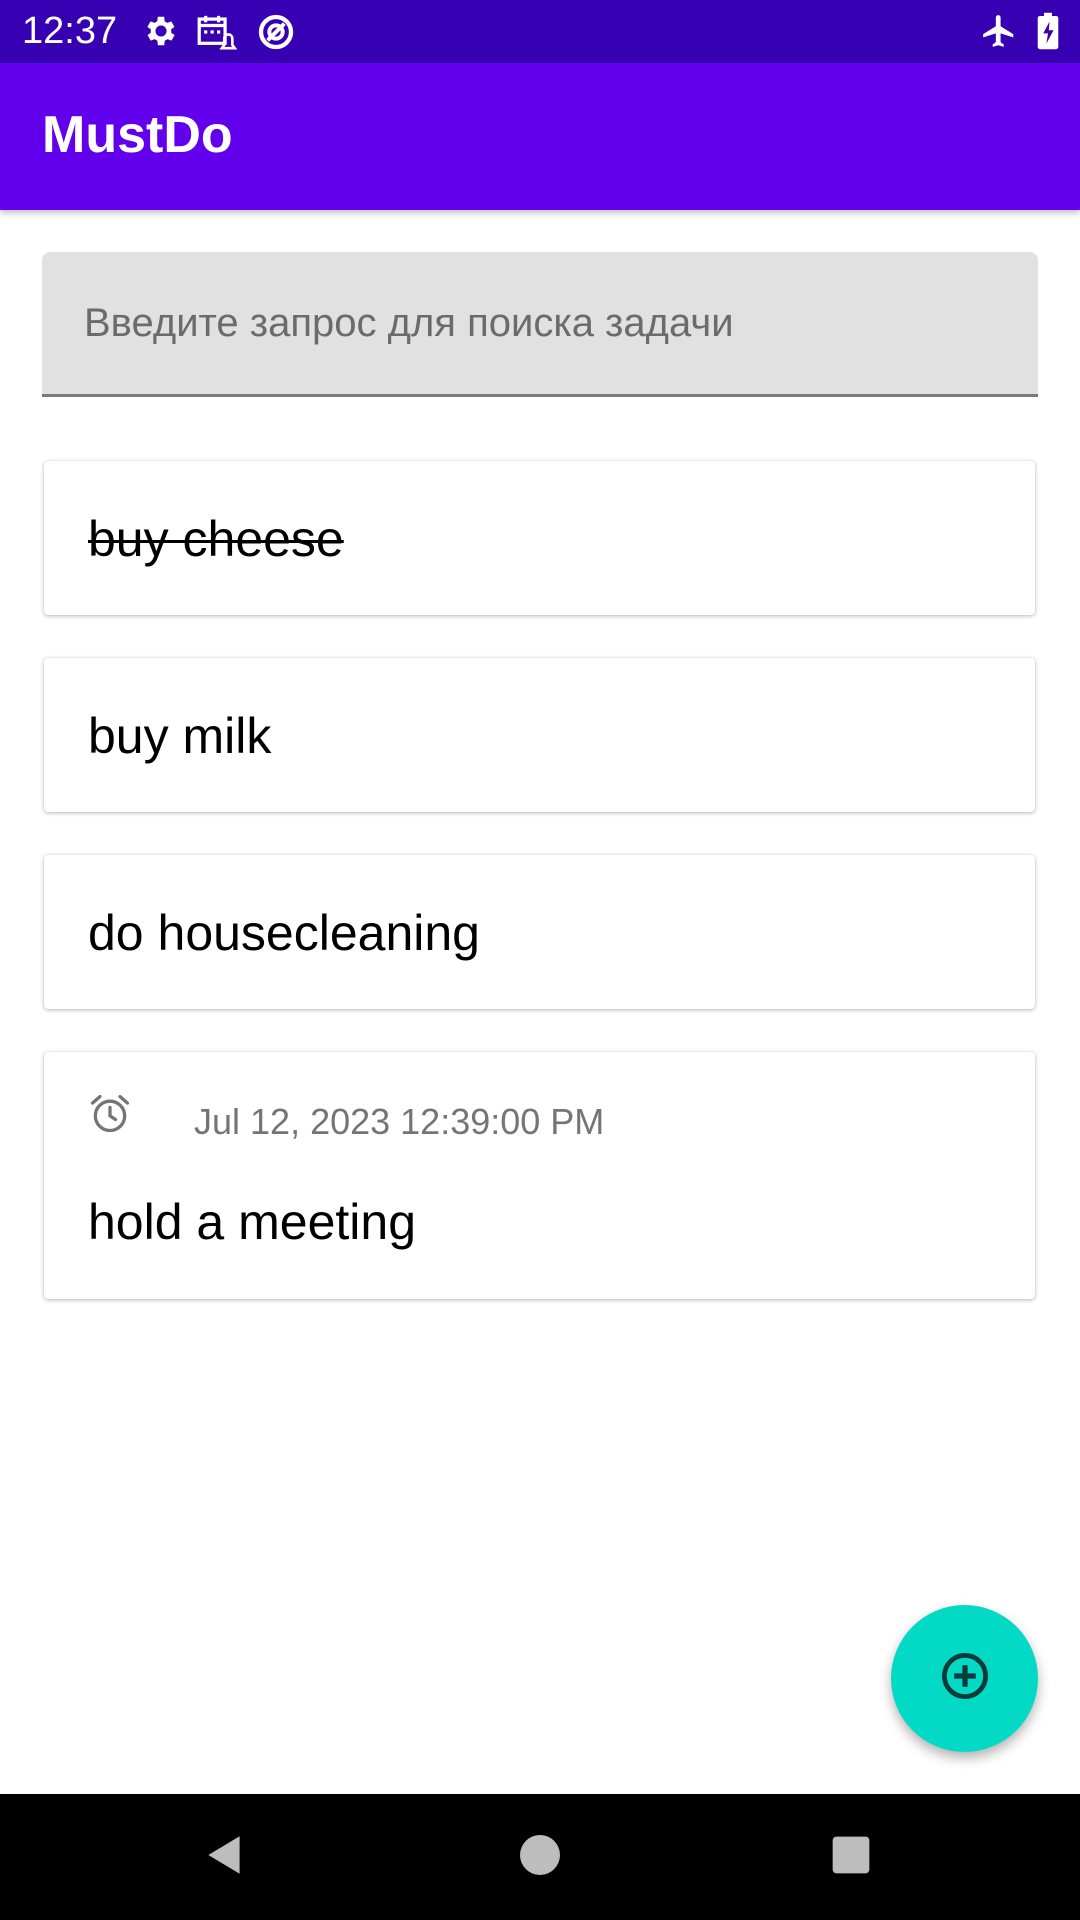  I want to click on task-text: buy cheese, so click(216, 539).